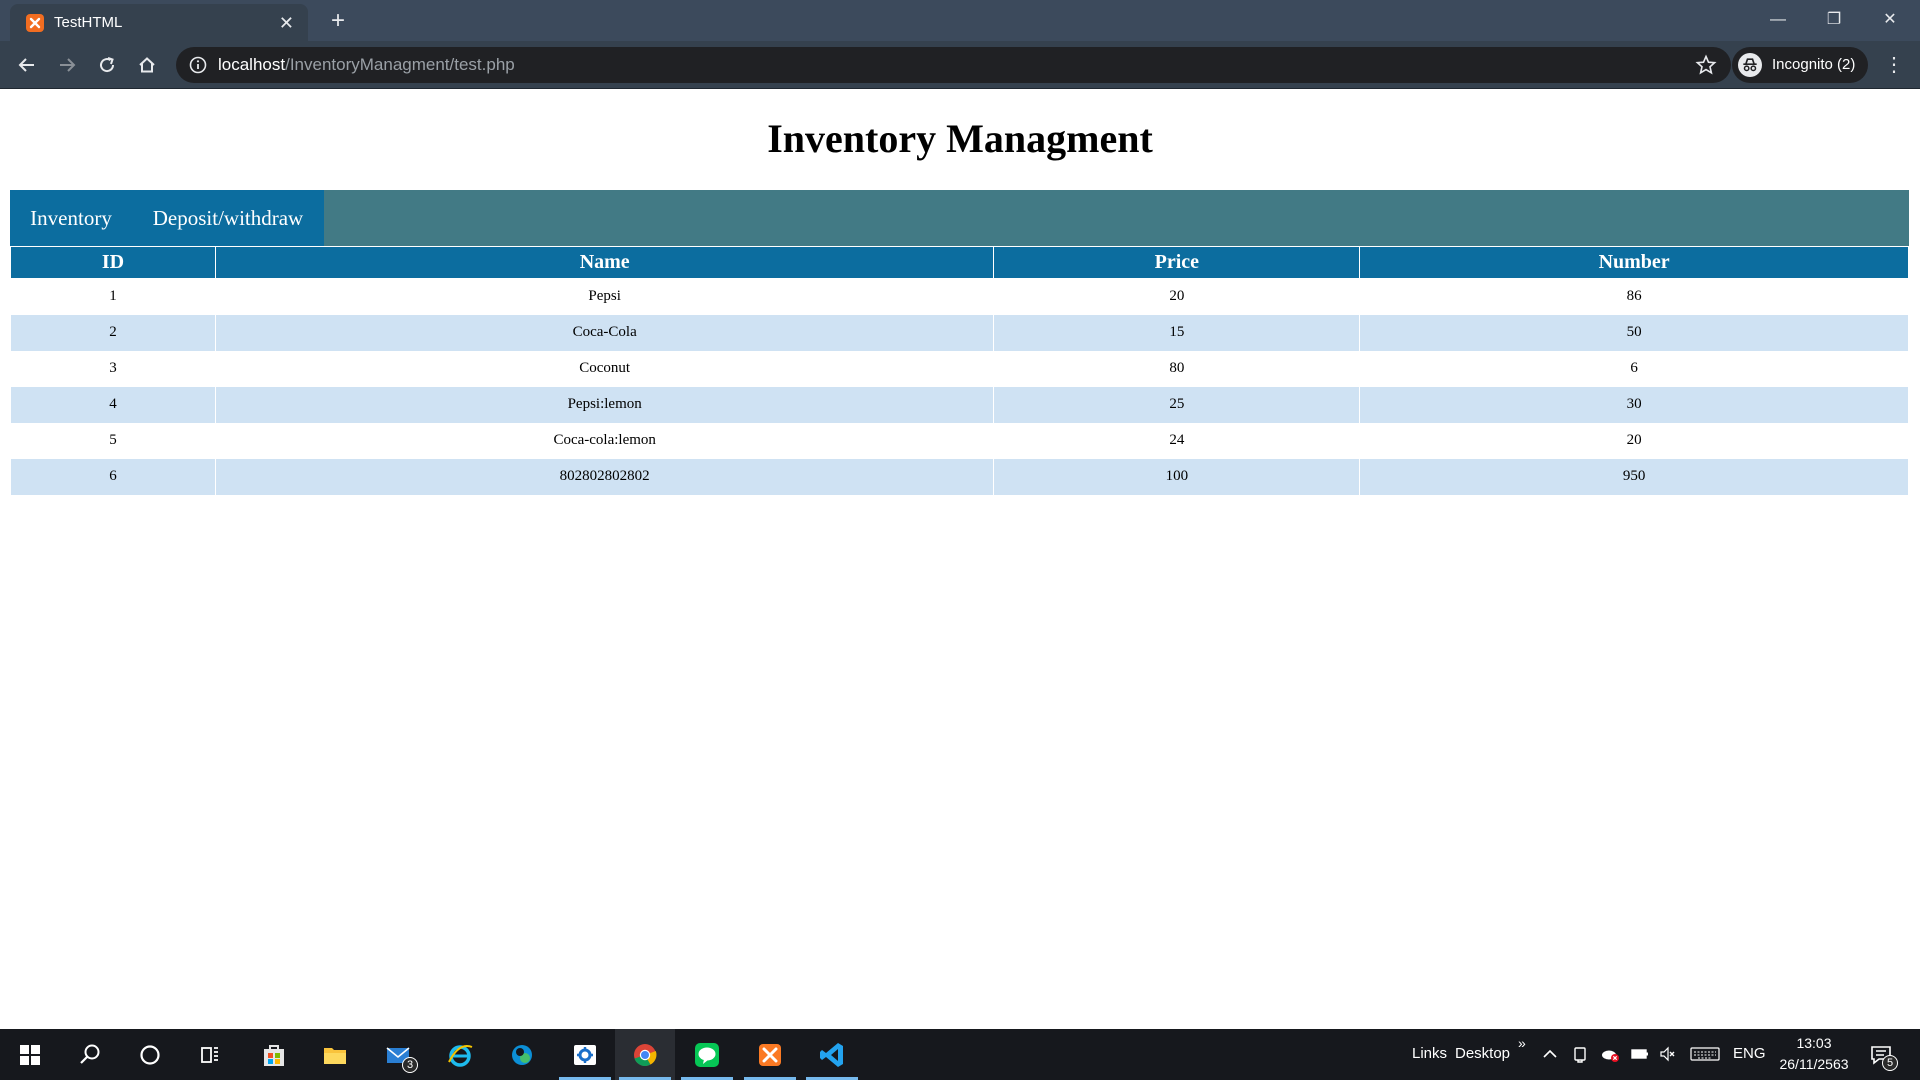  I want to click on vscode-button, so click(832, 1054).